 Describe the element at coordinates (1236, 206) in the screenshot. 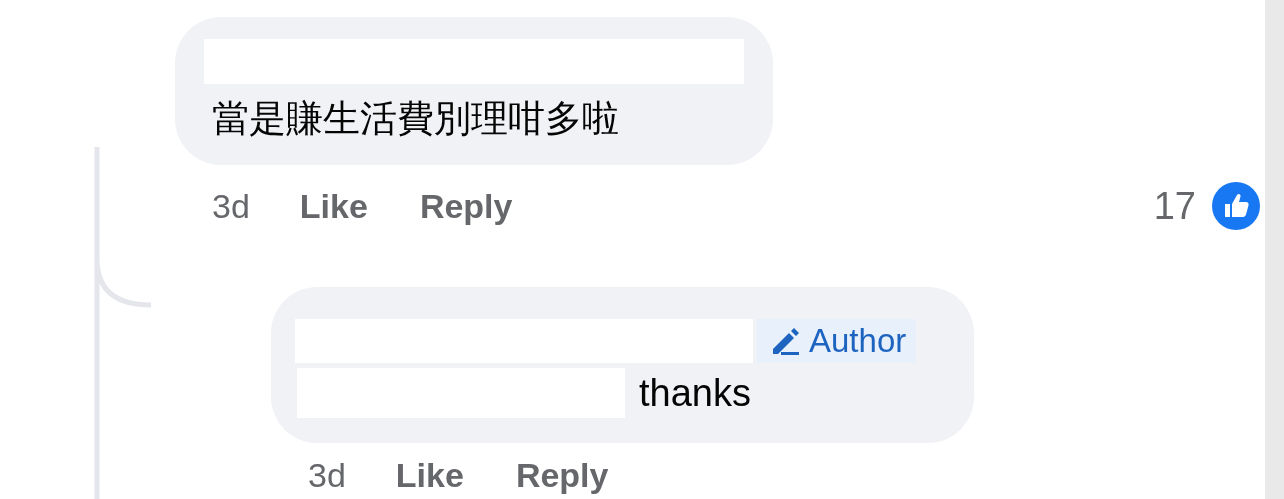

I see `thumbs-up-icon` at that location.